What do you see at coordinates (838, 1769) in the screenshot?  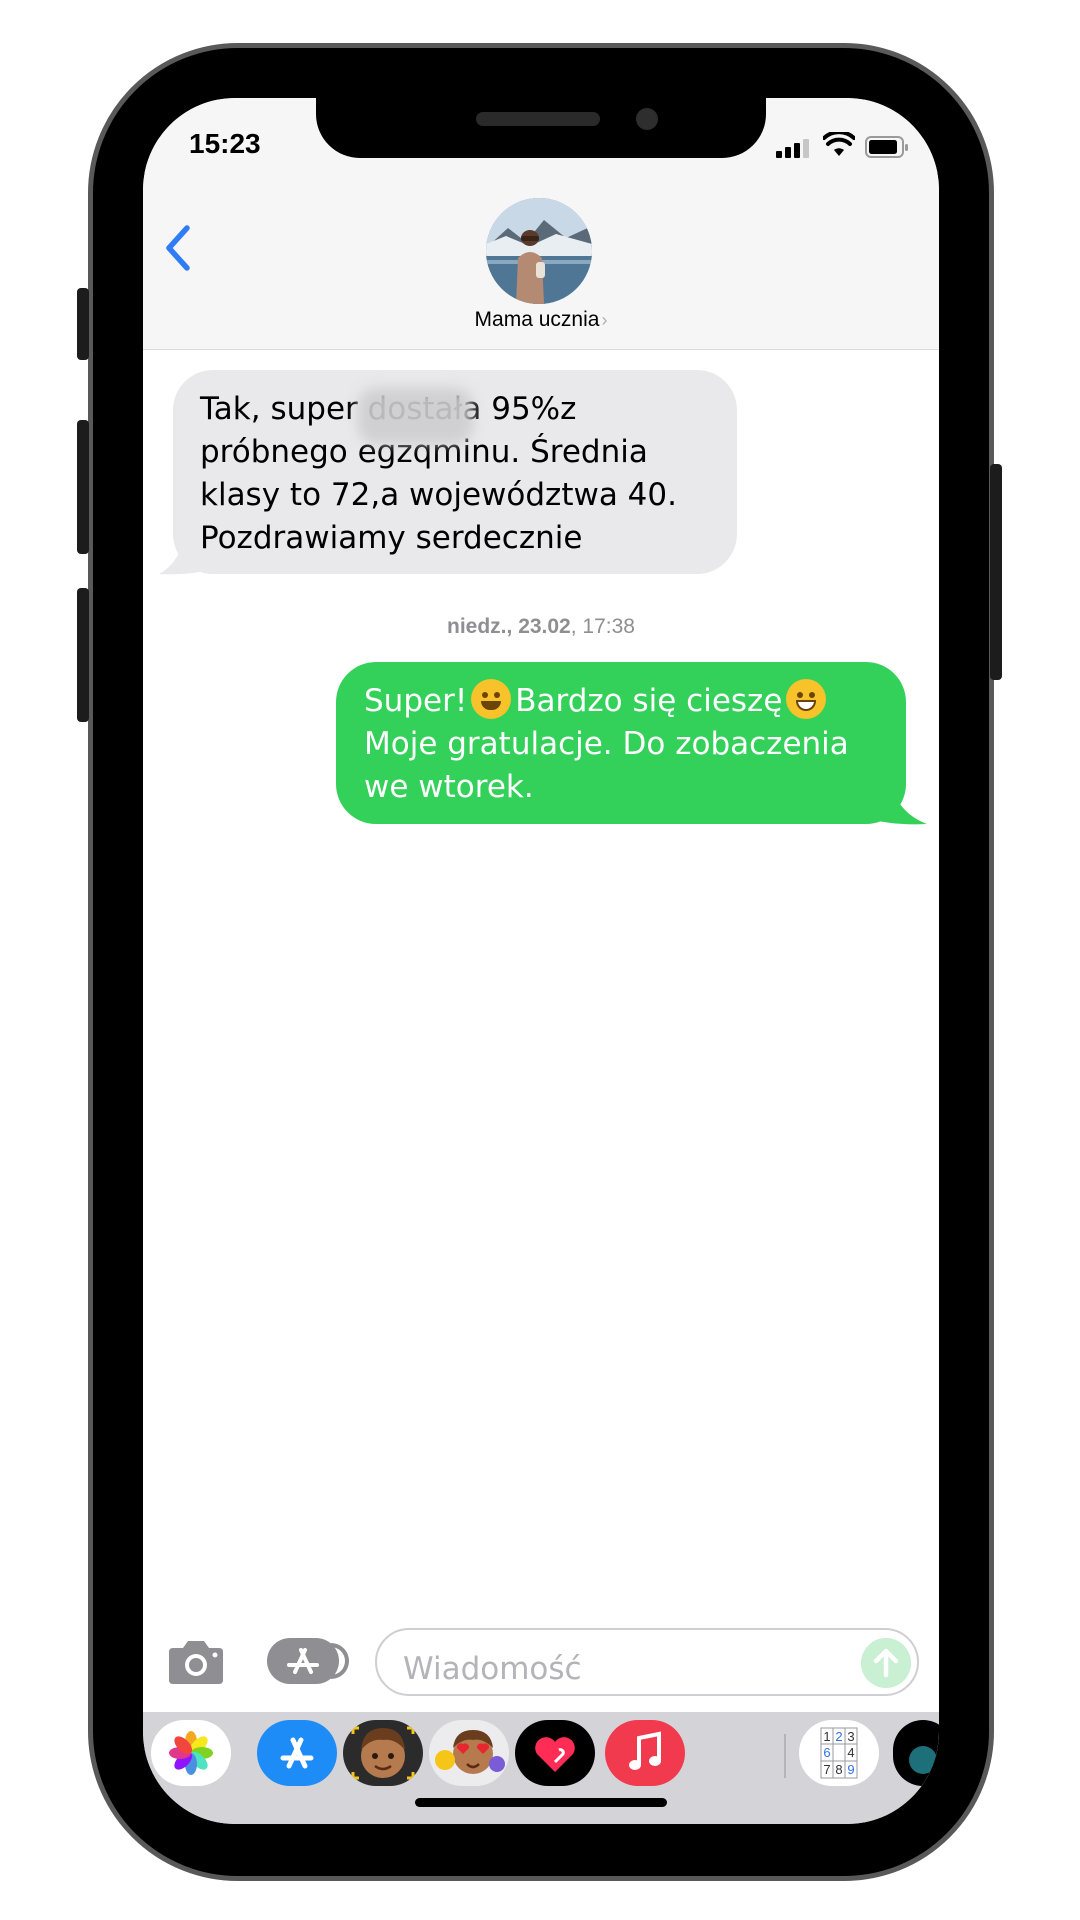 I see `sudoku-digit: 8` at bounding box center [838, 1769].